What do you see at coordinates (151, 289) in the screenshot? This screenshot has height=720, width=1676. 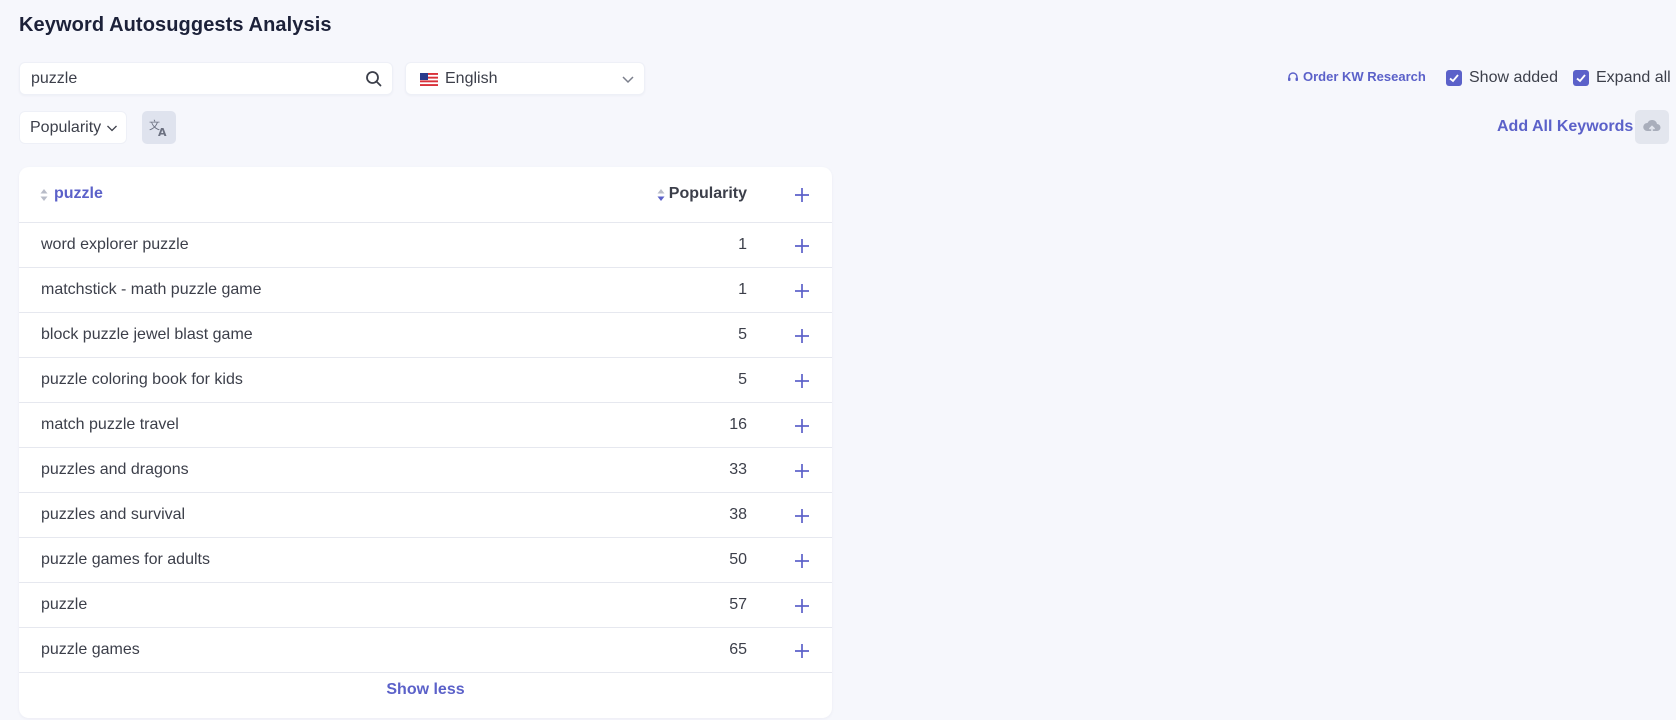 I see `keyword-text: matchstick - math puzzle game` at bounding box center [151, 289].